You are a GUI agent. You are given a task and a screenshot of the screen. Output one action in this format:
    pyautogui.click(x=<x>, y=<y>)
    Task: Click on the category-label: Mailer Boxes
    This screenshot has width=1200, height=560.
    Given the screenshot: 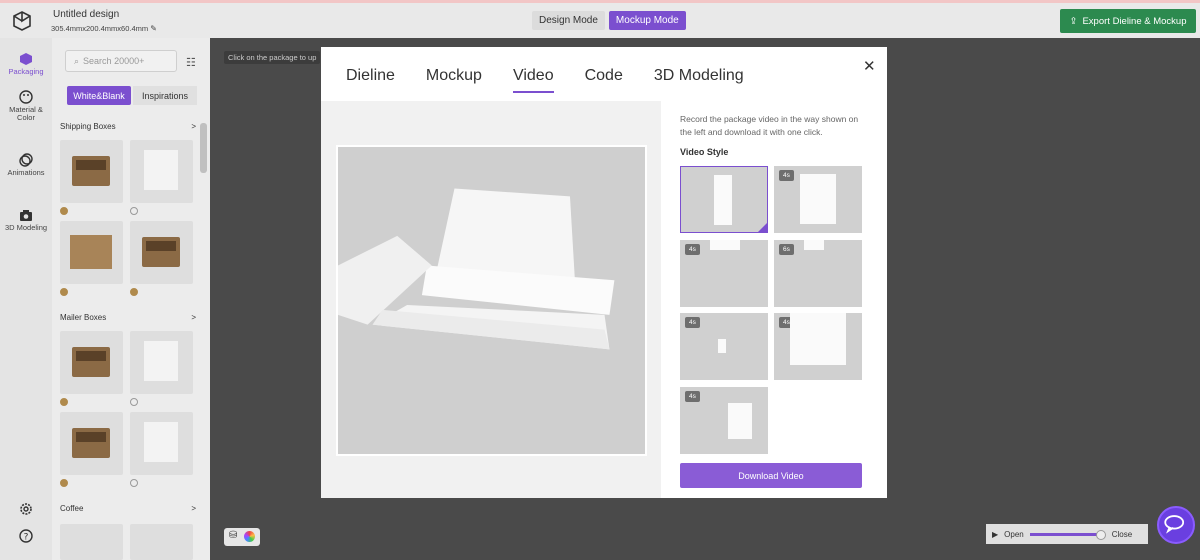 What is the action you would take?
    pyautogui.click(x=83, y=317)
    